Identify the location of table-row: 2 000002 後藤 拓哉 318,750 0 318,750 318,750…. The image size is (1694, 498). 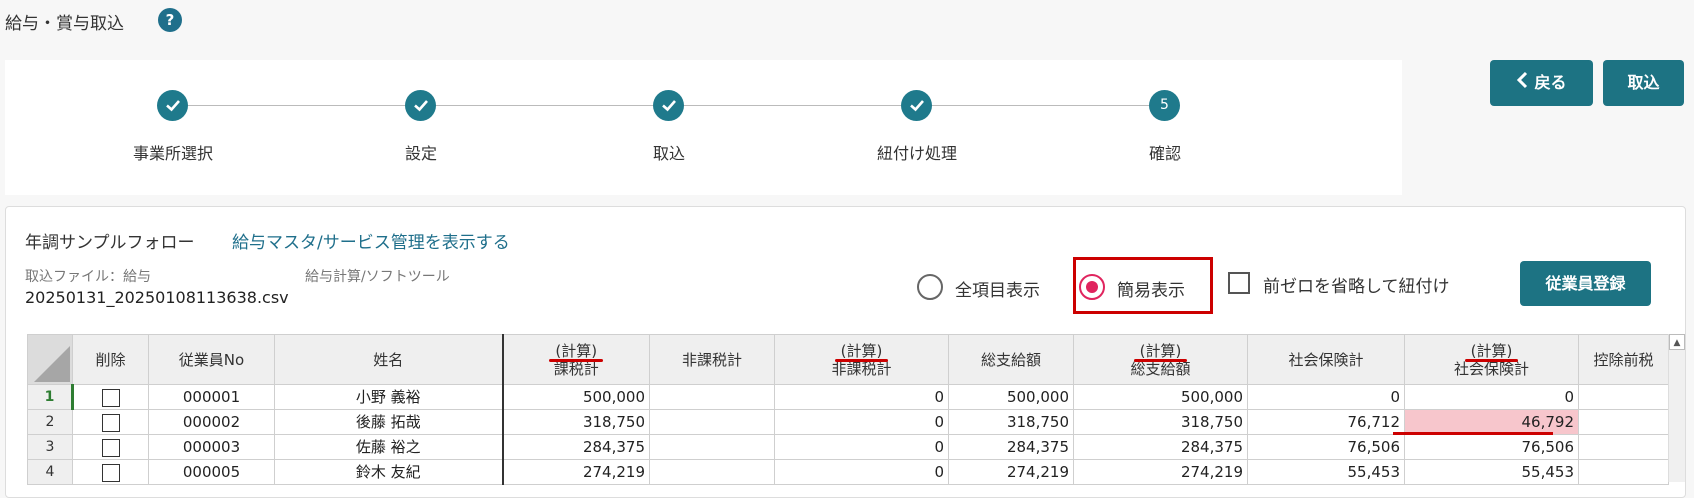
(848, 422).